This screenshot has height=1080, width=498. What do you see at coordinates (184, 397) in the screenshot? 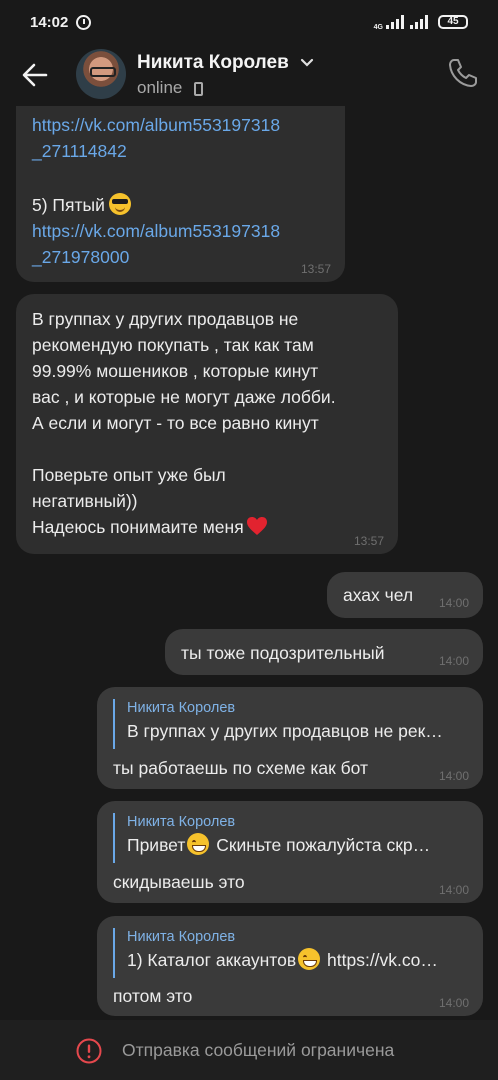
I see `message-line: вас , и которые не могут даже лобби.` at bounding box center [184, 397].